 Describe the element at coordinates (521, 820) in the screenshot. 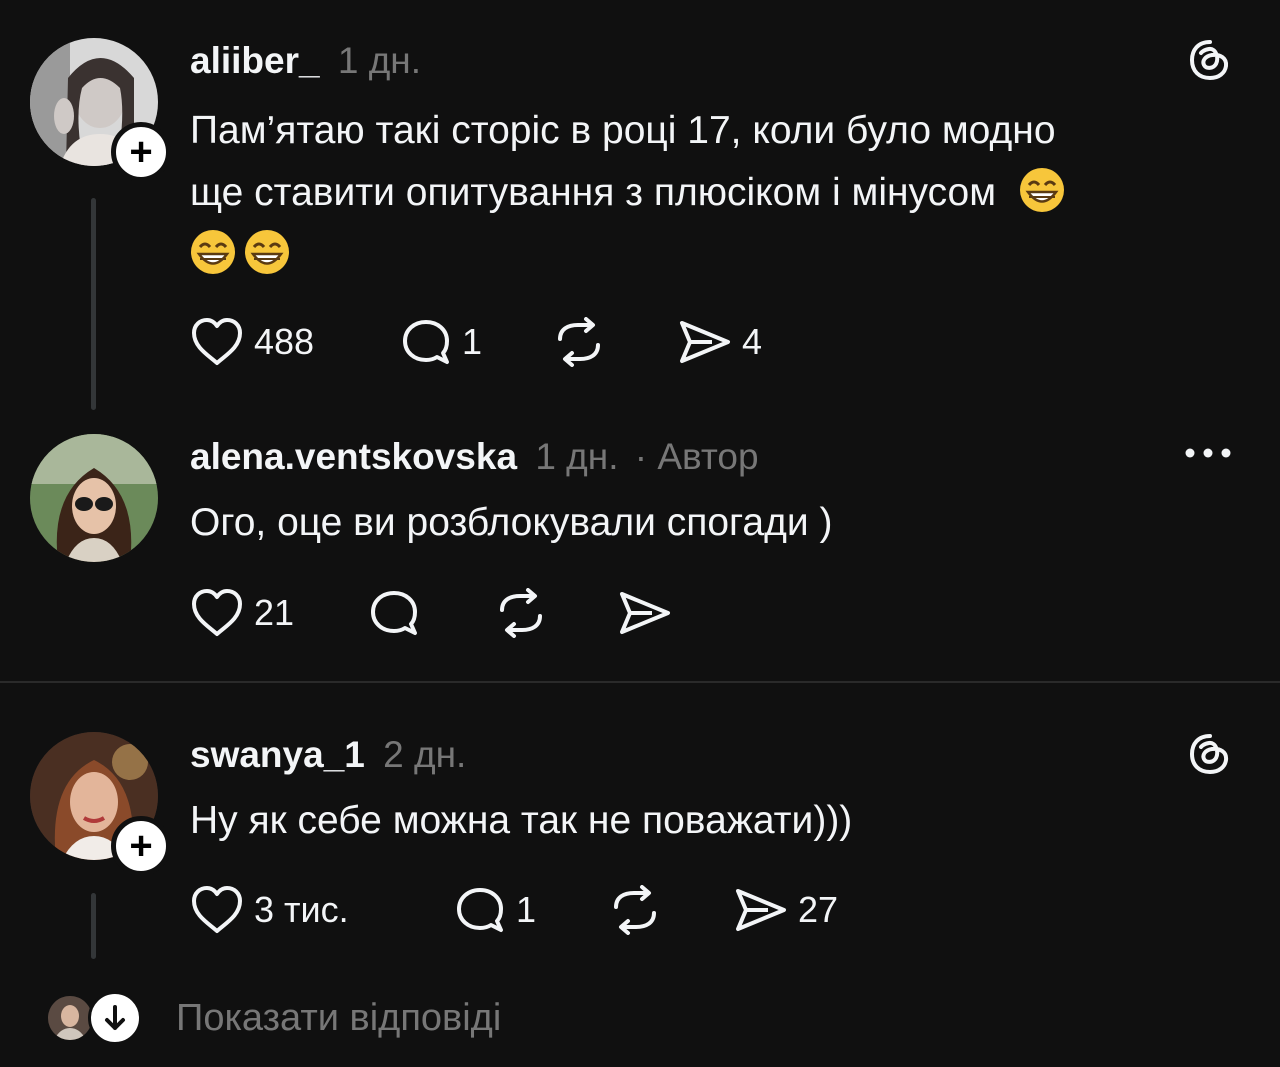

I see `post-text: Ну як себе можна так не поважати)))` at that location.